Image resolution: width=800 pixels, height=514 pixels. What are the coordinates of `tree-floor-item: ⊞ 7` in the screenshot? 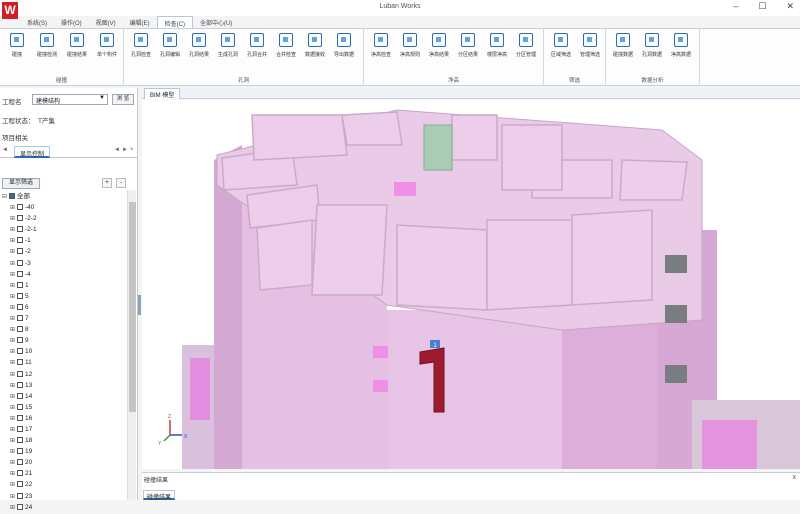 It's located at (64, 318).